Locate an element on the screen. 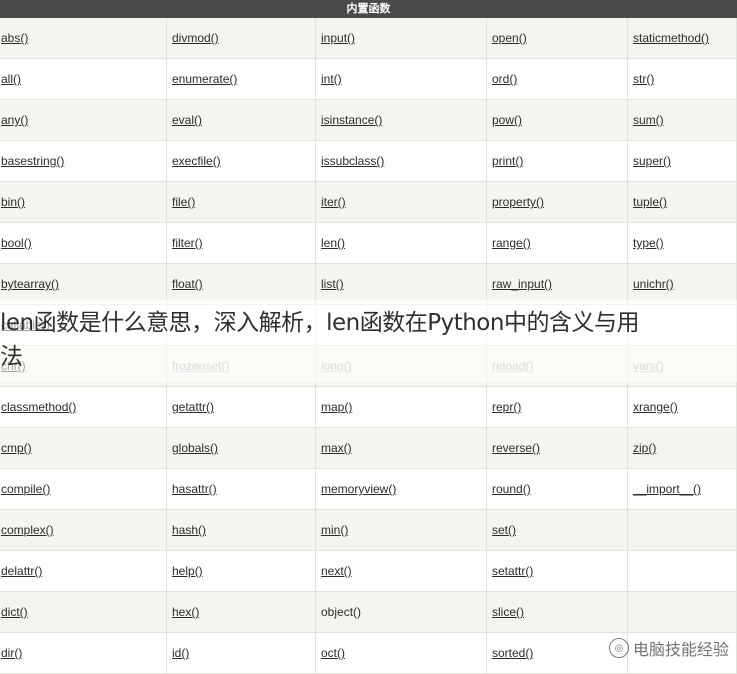 This screenshot has height=674, width=737. function-link: any() is located at coordinates (14, 120).